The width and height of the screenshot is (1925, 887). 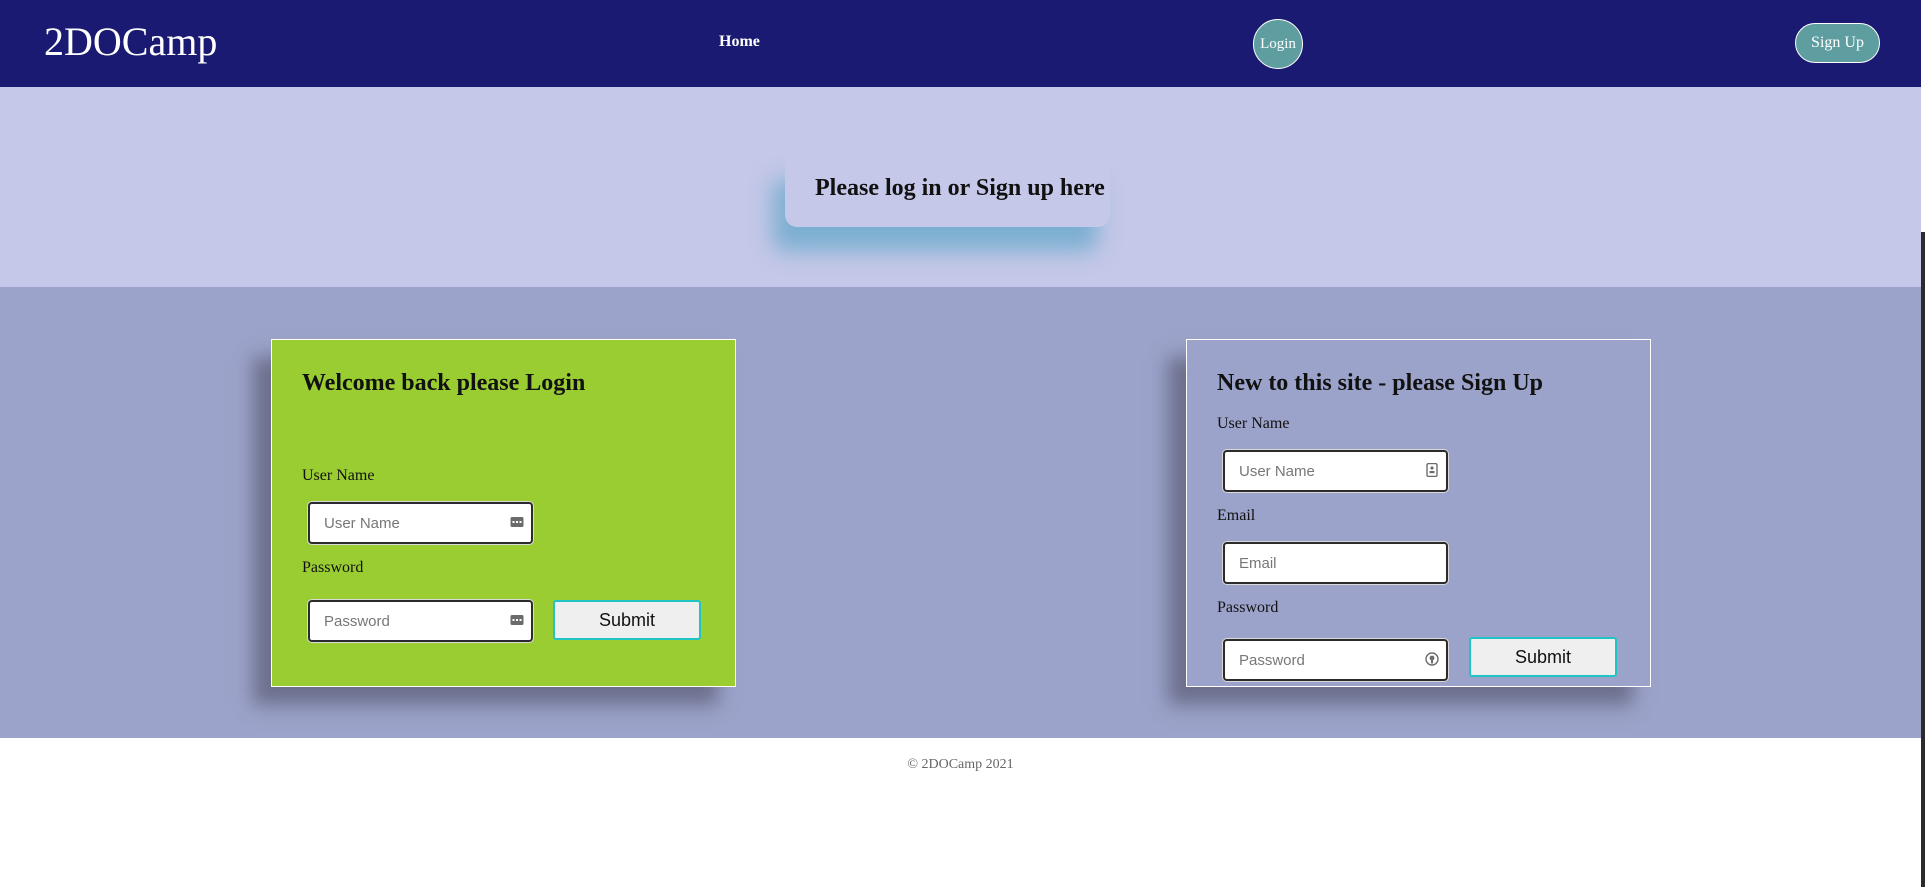 What do you see at coordinates (1380, 383) in the screenshot?
I see `signup-title: New to this site - please Sign Up` at bounding box center [1380, 383].